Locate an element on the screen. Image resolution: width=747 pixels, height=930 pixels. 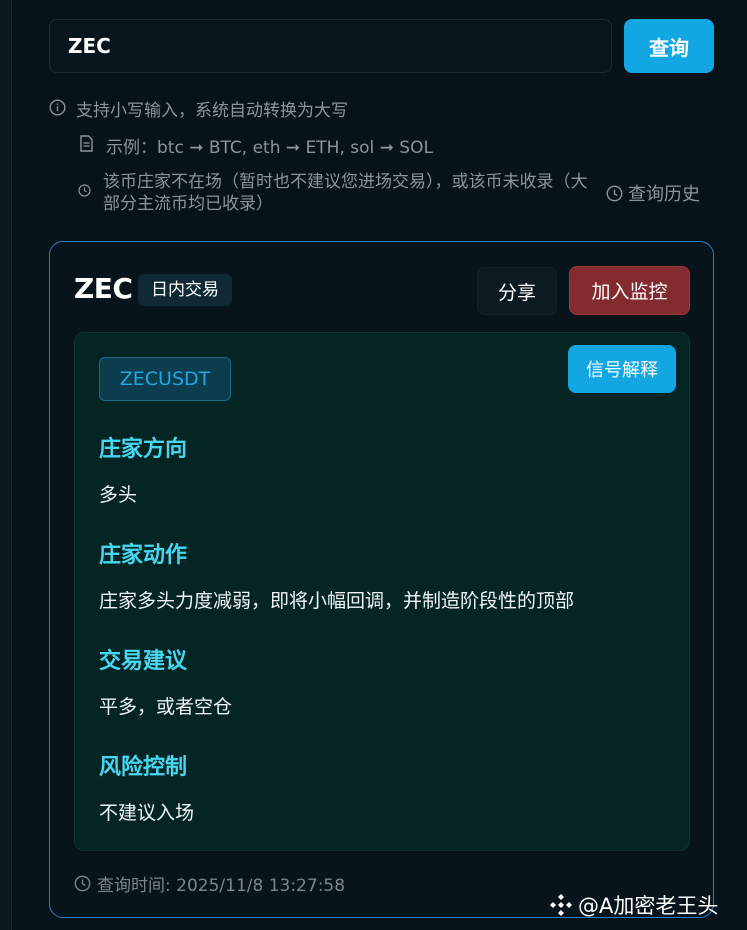
search-bar: 查询 is located at coordinates (381, 46).